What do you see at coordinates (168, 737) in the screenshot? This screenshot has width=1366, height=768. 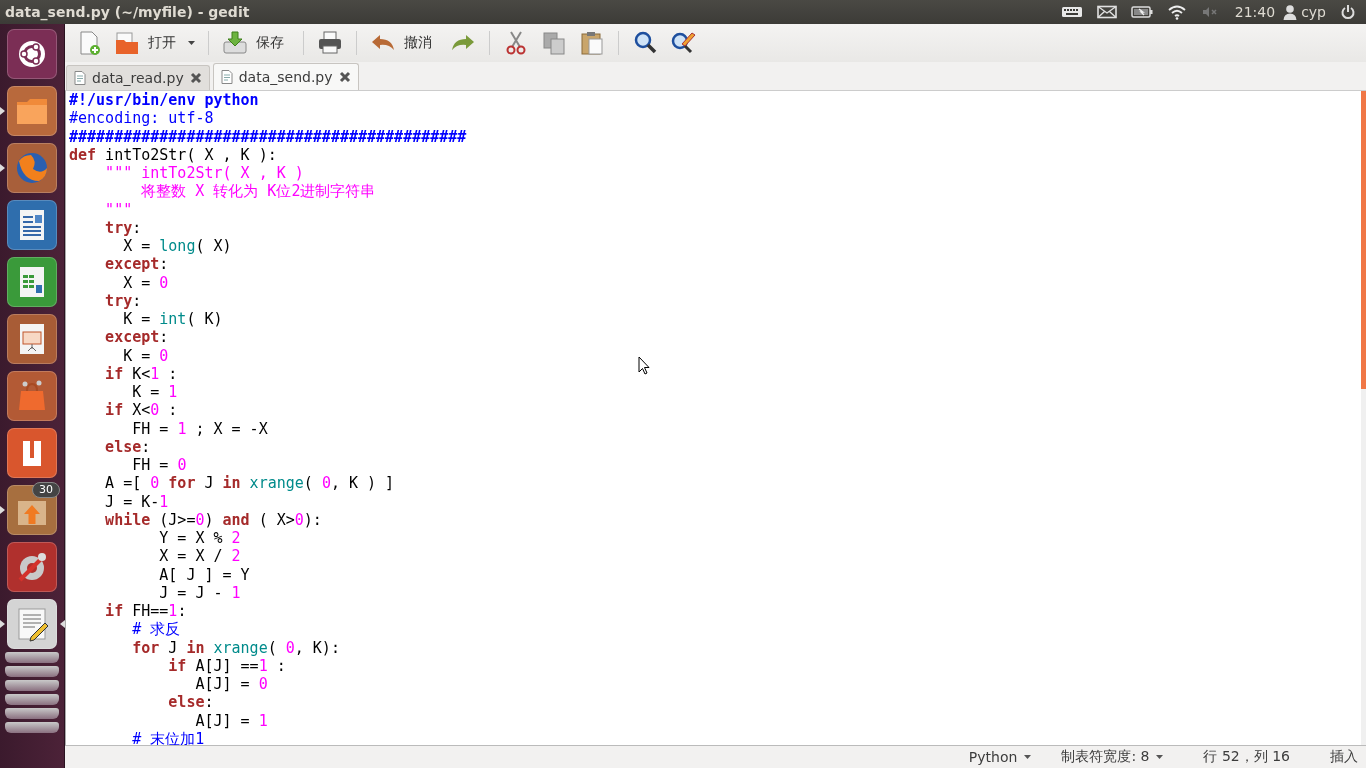 I see `code-line: # 末位加1` at bounding box center [168, 737].